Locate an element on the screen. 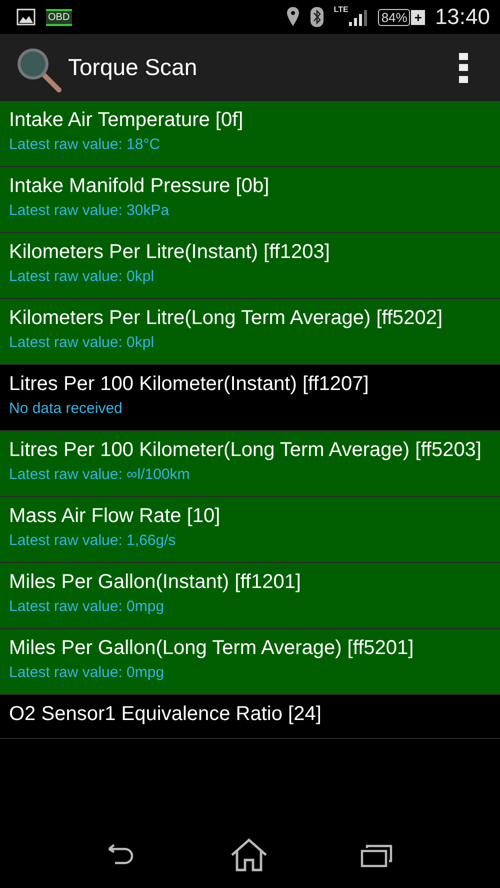  battery-level: 84% is located at coordinates (394, 17).